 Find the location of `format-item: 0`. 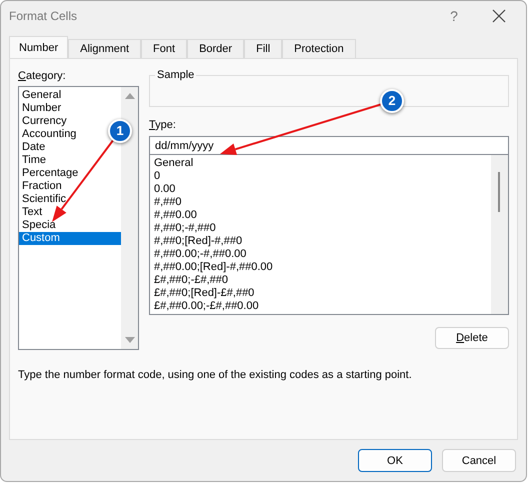

format-item: 0 is located at coordinates (322, 176).